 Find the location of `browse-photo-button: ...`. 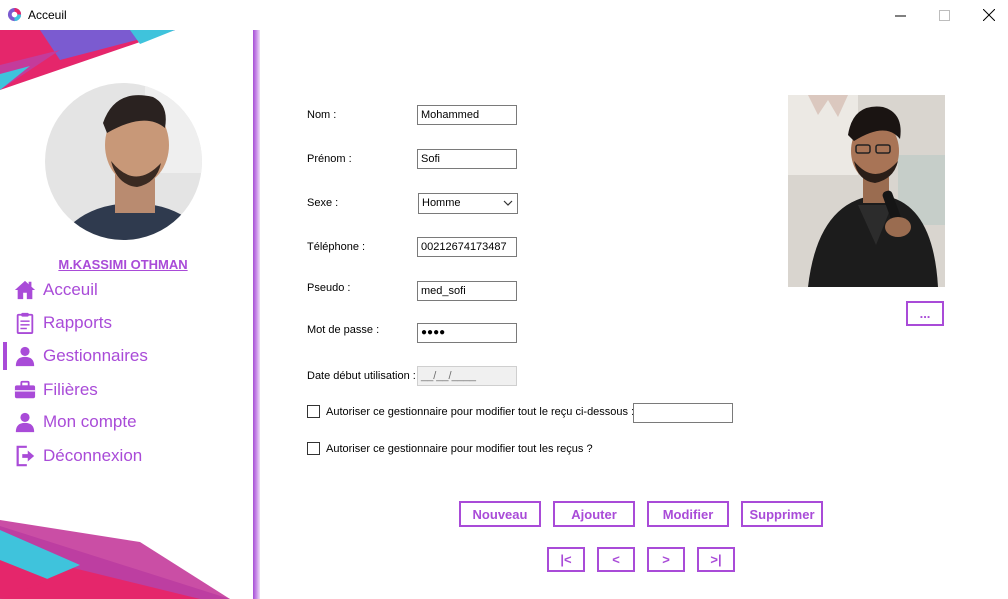

browse-photo-button: ... is located at coordinates (925, 313).